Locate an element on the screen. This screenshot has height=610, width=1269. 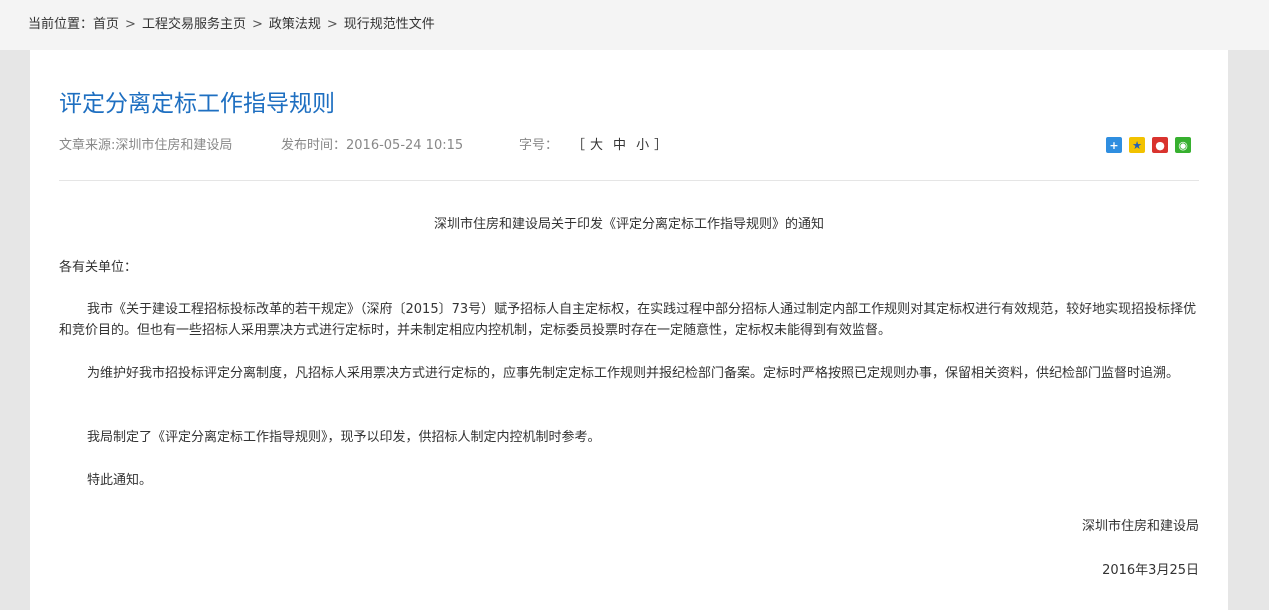
breadcrumb-trading-link: 工程交易服务主页 is located at coordinates (194, 24).